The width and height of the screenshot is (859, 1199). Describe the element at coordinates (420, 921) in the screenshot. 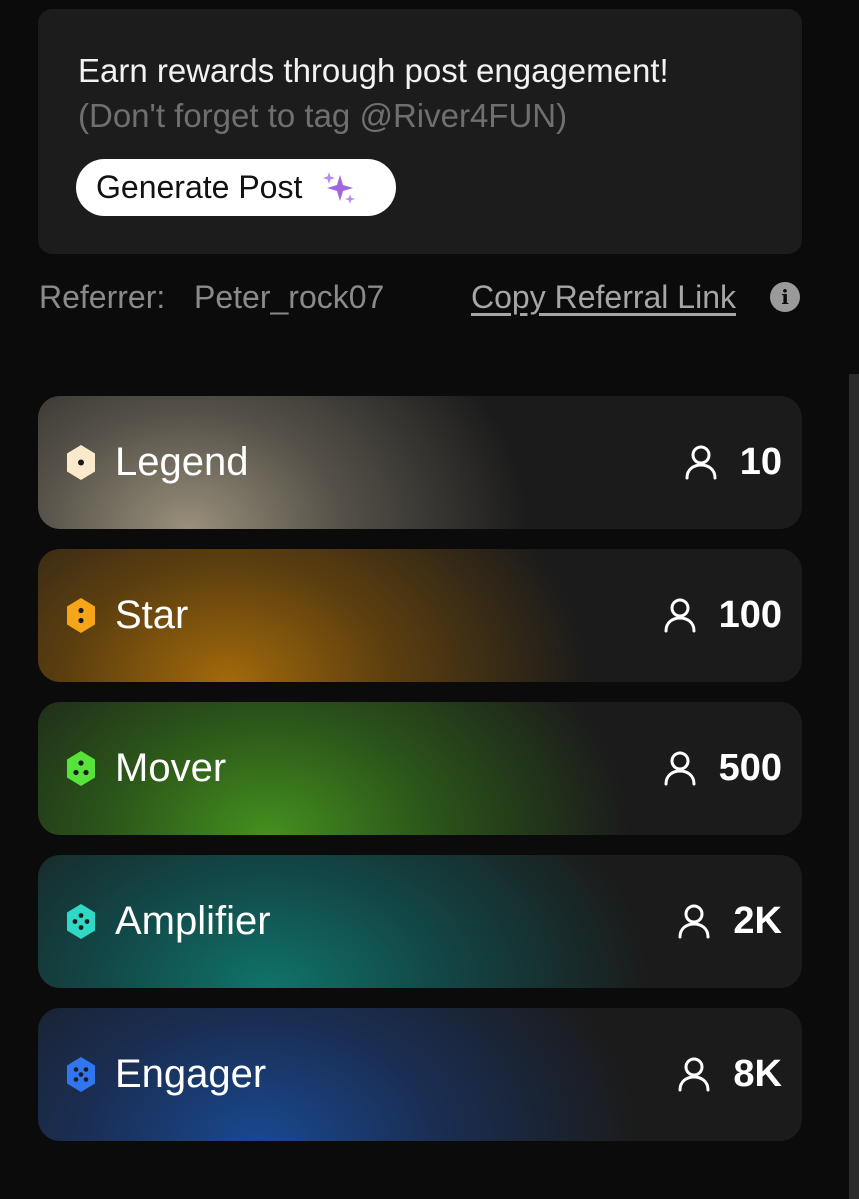

I see `tier-card-amplifier: Amplifier 2K` at that location.